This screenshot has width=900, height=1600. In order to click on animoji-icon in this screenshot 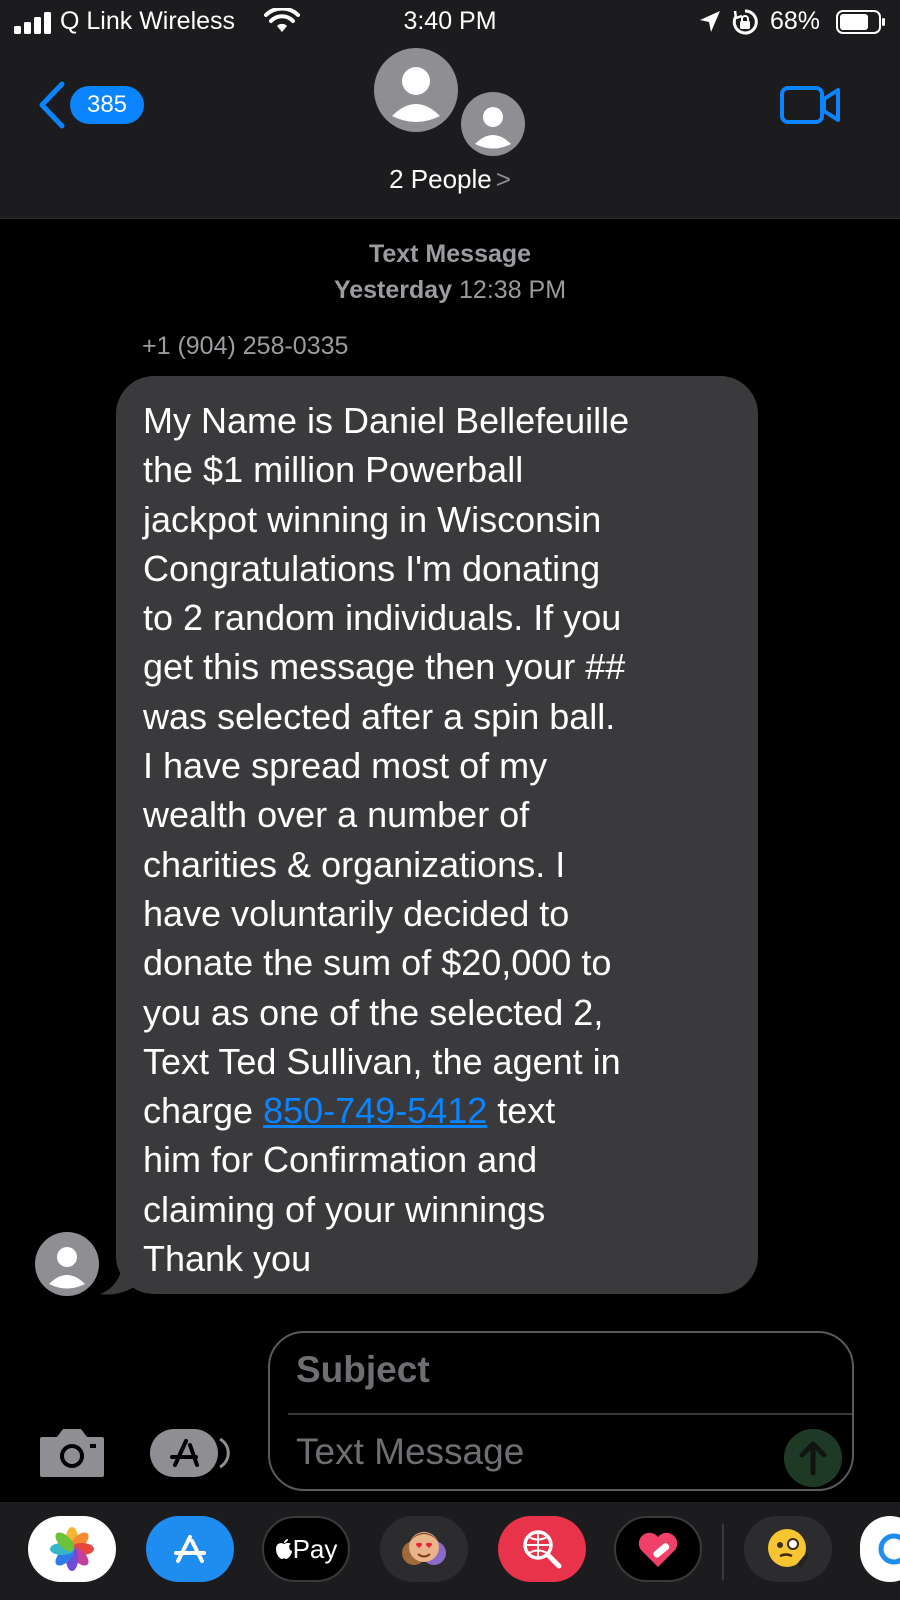, I will do `click(788, 1549)`.